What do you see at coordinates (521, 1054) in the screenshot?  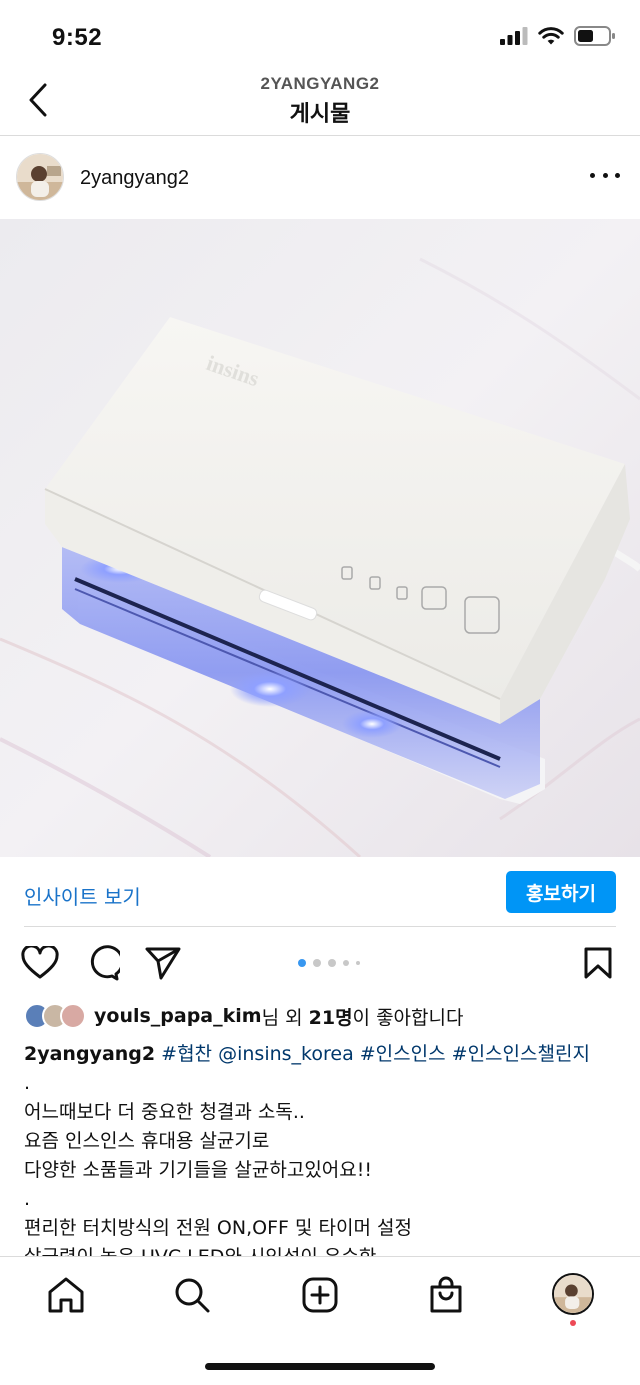 I see `hashtag: #인스인스챌린지` at bounding box center [521, 1054].